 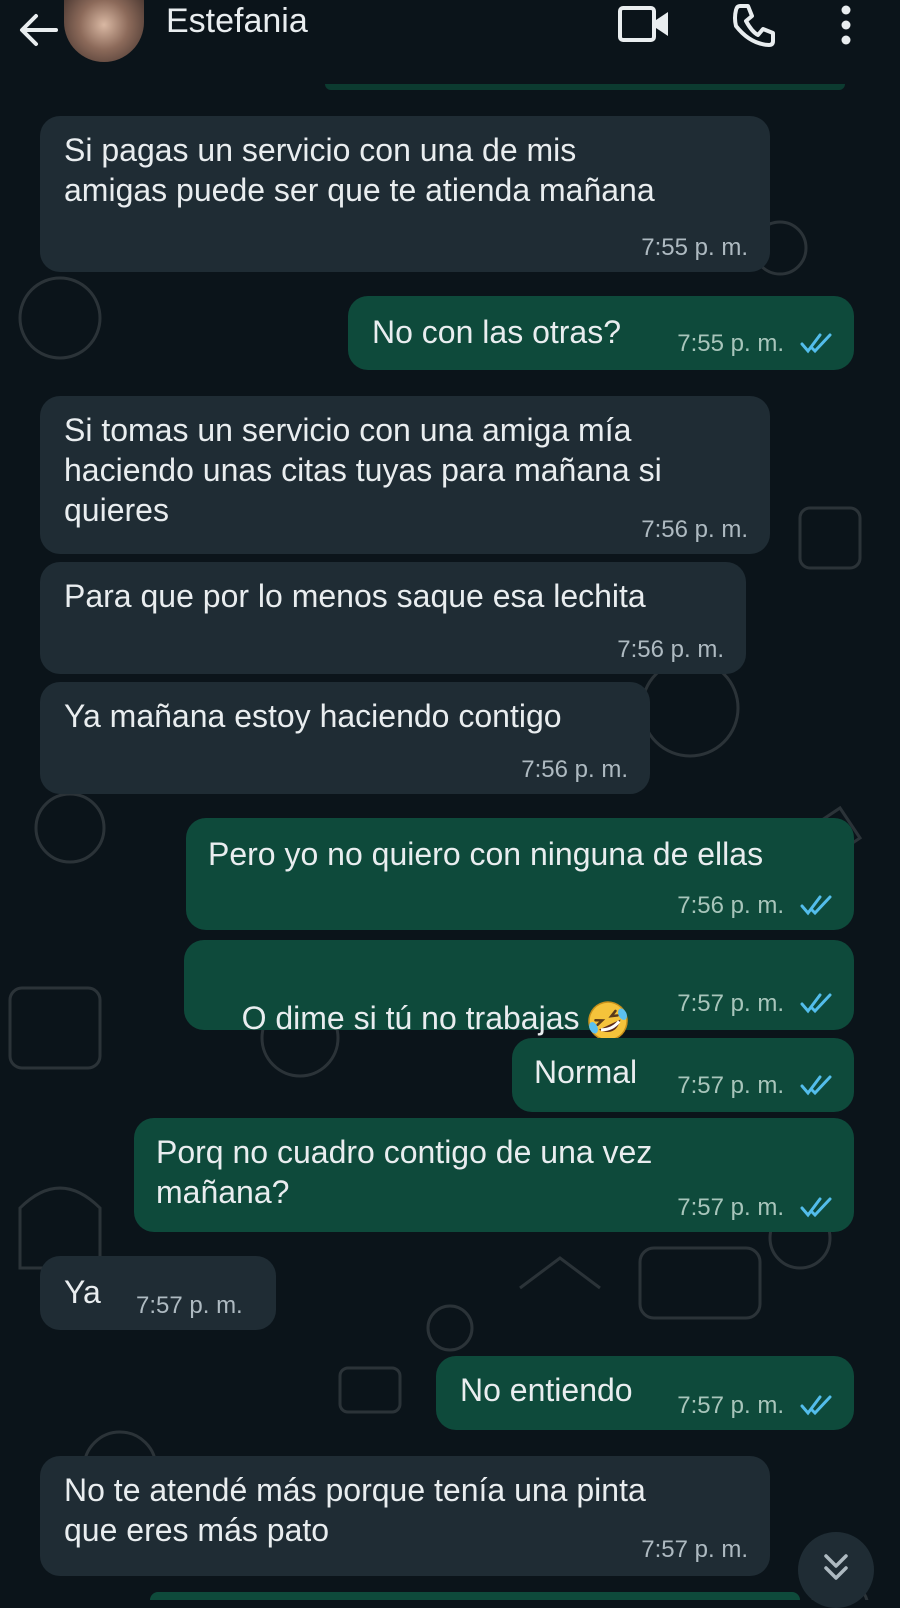 What do you see at coordinates (237, 21) in the screenshot?
I see `contact-name: Estefania` at bounding box center [237, 21].